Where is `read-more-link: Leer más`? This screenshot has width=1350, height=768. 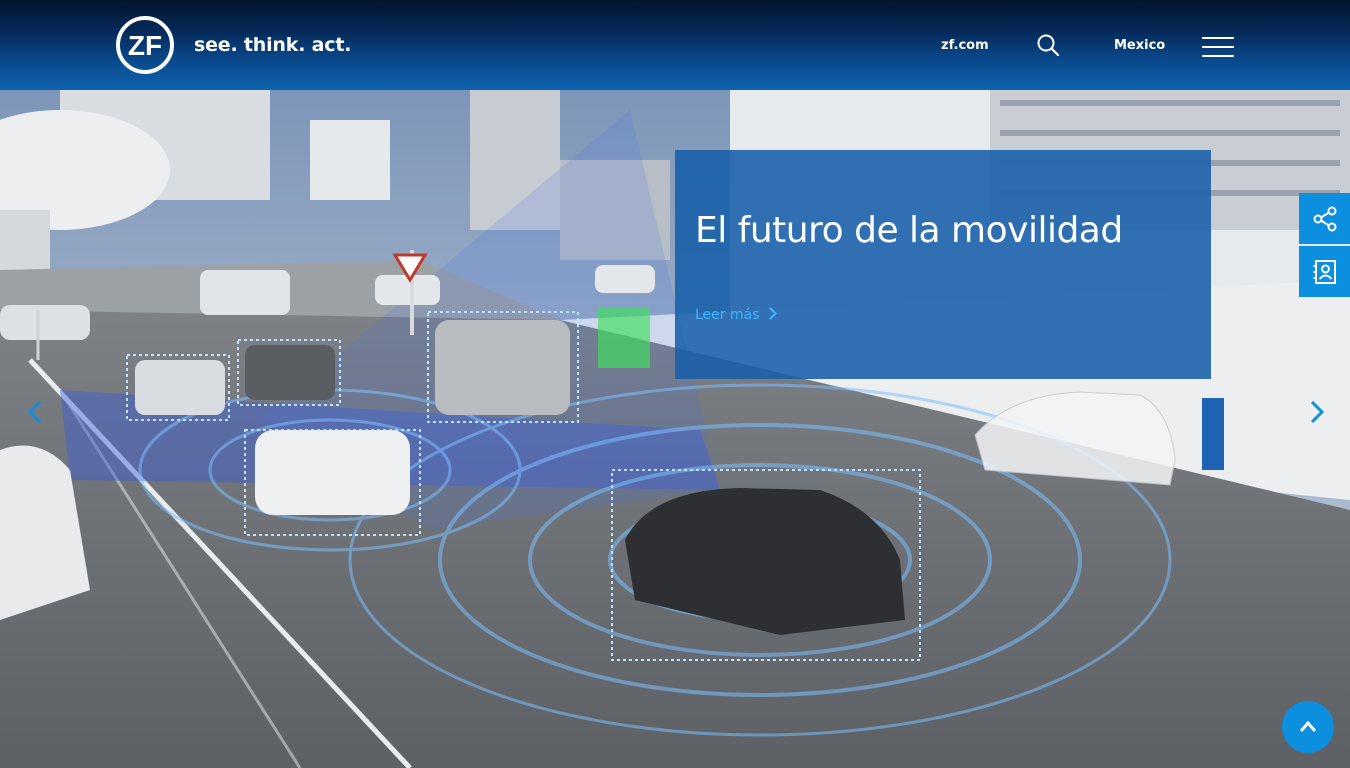 read-more-link: Leer más is located at coordinates (736, 315).